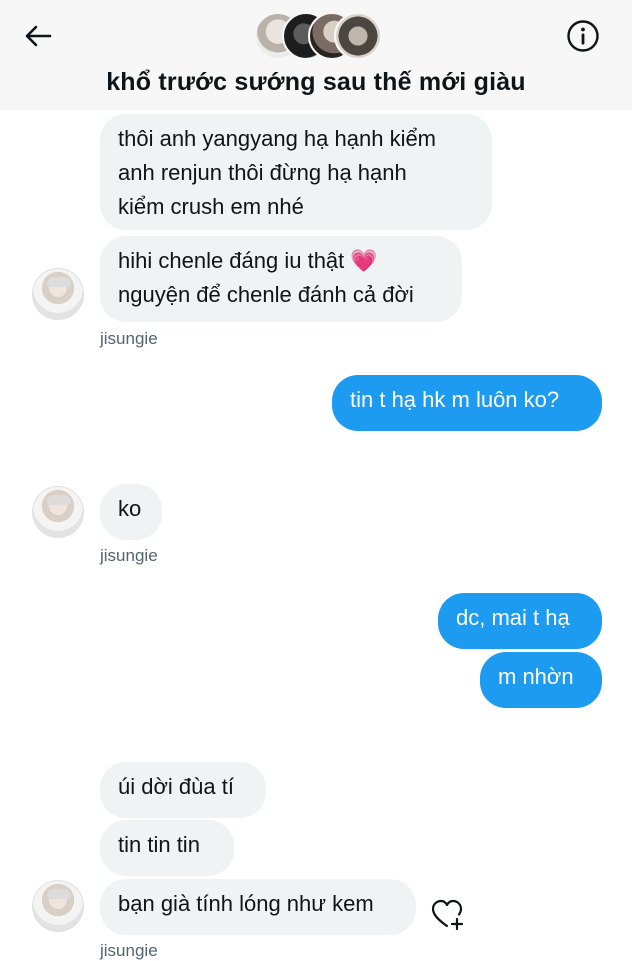  What do you see at coordinates (358, 36) in the screenshot?
I see `group-avatar` at bounding box center [358, 36].